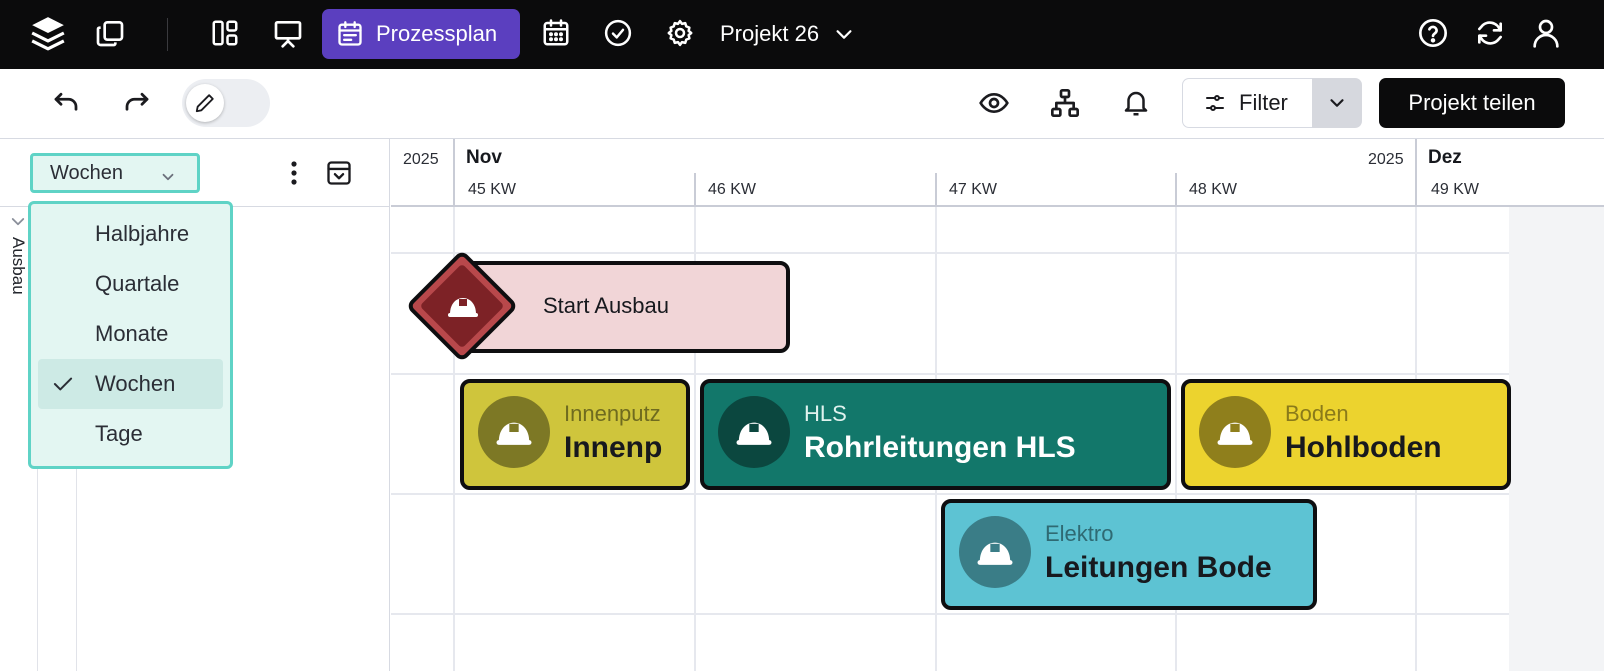 This screenshot has width=1604, height=671. I want to click on filter-button: Filter, so click(1247, 103).